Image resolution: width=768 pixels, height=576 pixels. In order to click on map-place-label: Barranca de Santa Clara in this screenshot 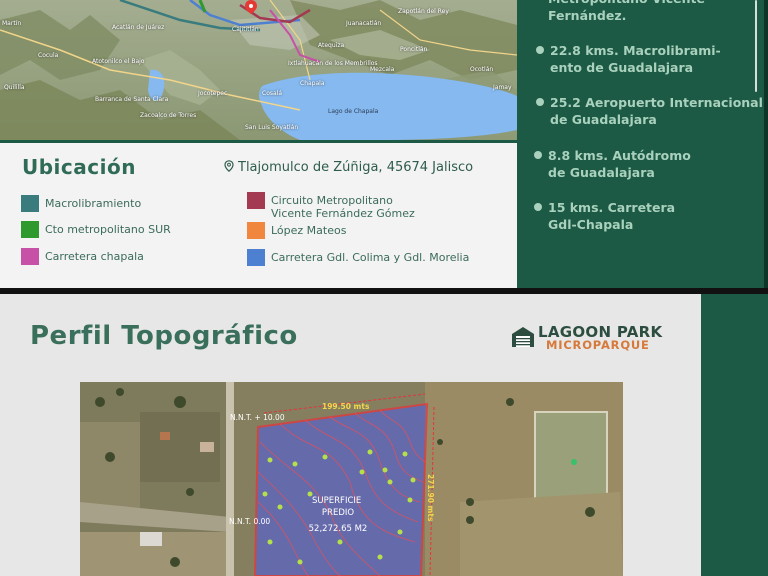, I will do `click(132, 99)`.